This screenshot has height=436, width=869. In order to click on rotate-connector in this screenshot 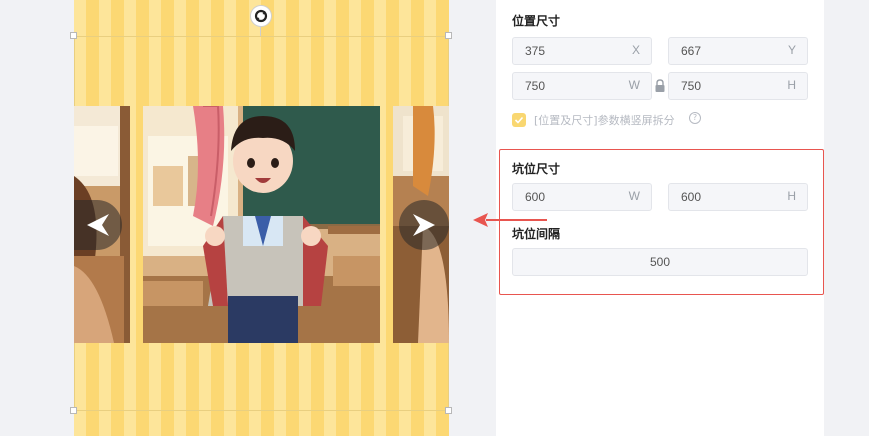, I will do `click(260, 31)`.